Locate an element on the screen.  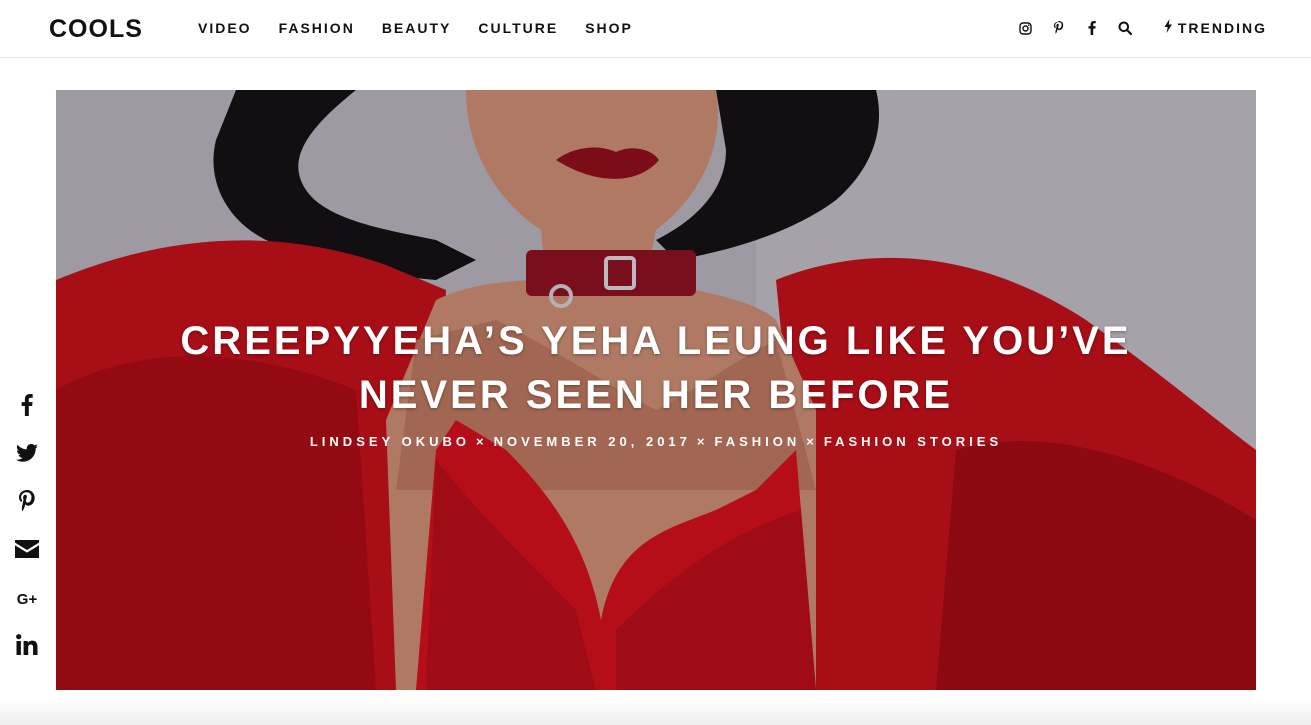
twitter-icon is located at coordinates (27, 455).